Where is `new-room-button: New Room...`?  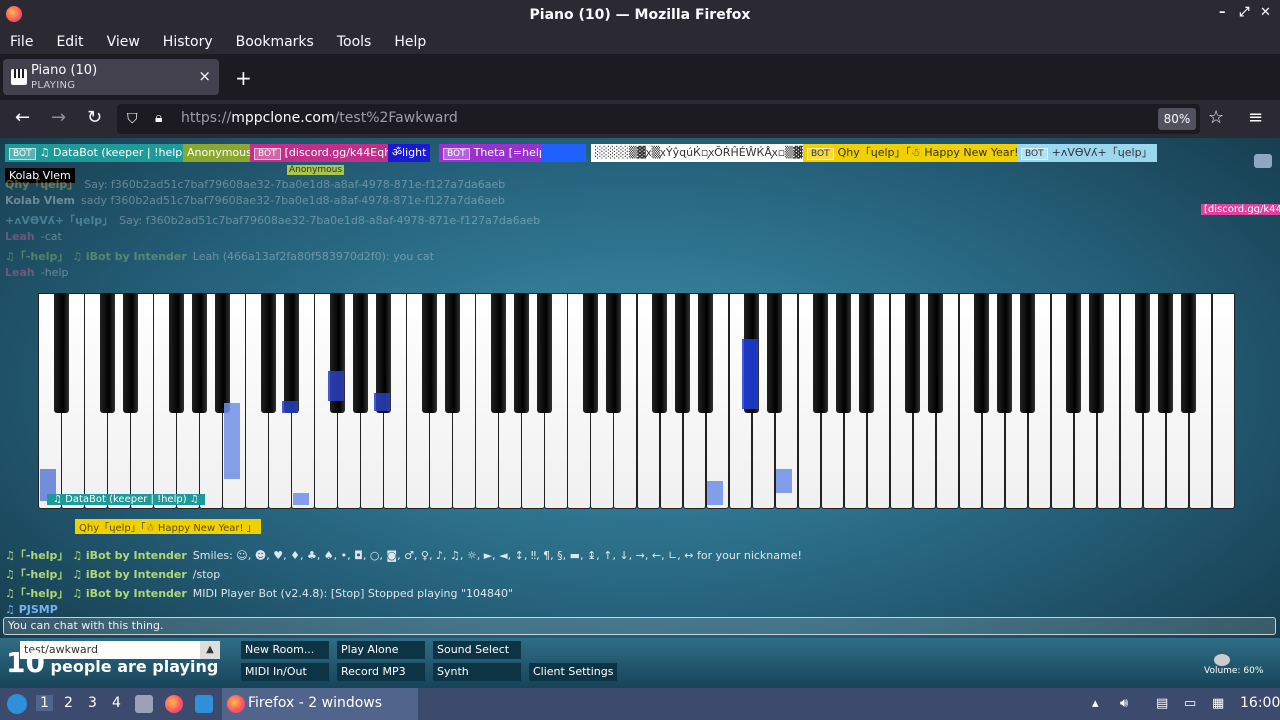 new-room-button: New Room... is located at coordinates (285, 650).